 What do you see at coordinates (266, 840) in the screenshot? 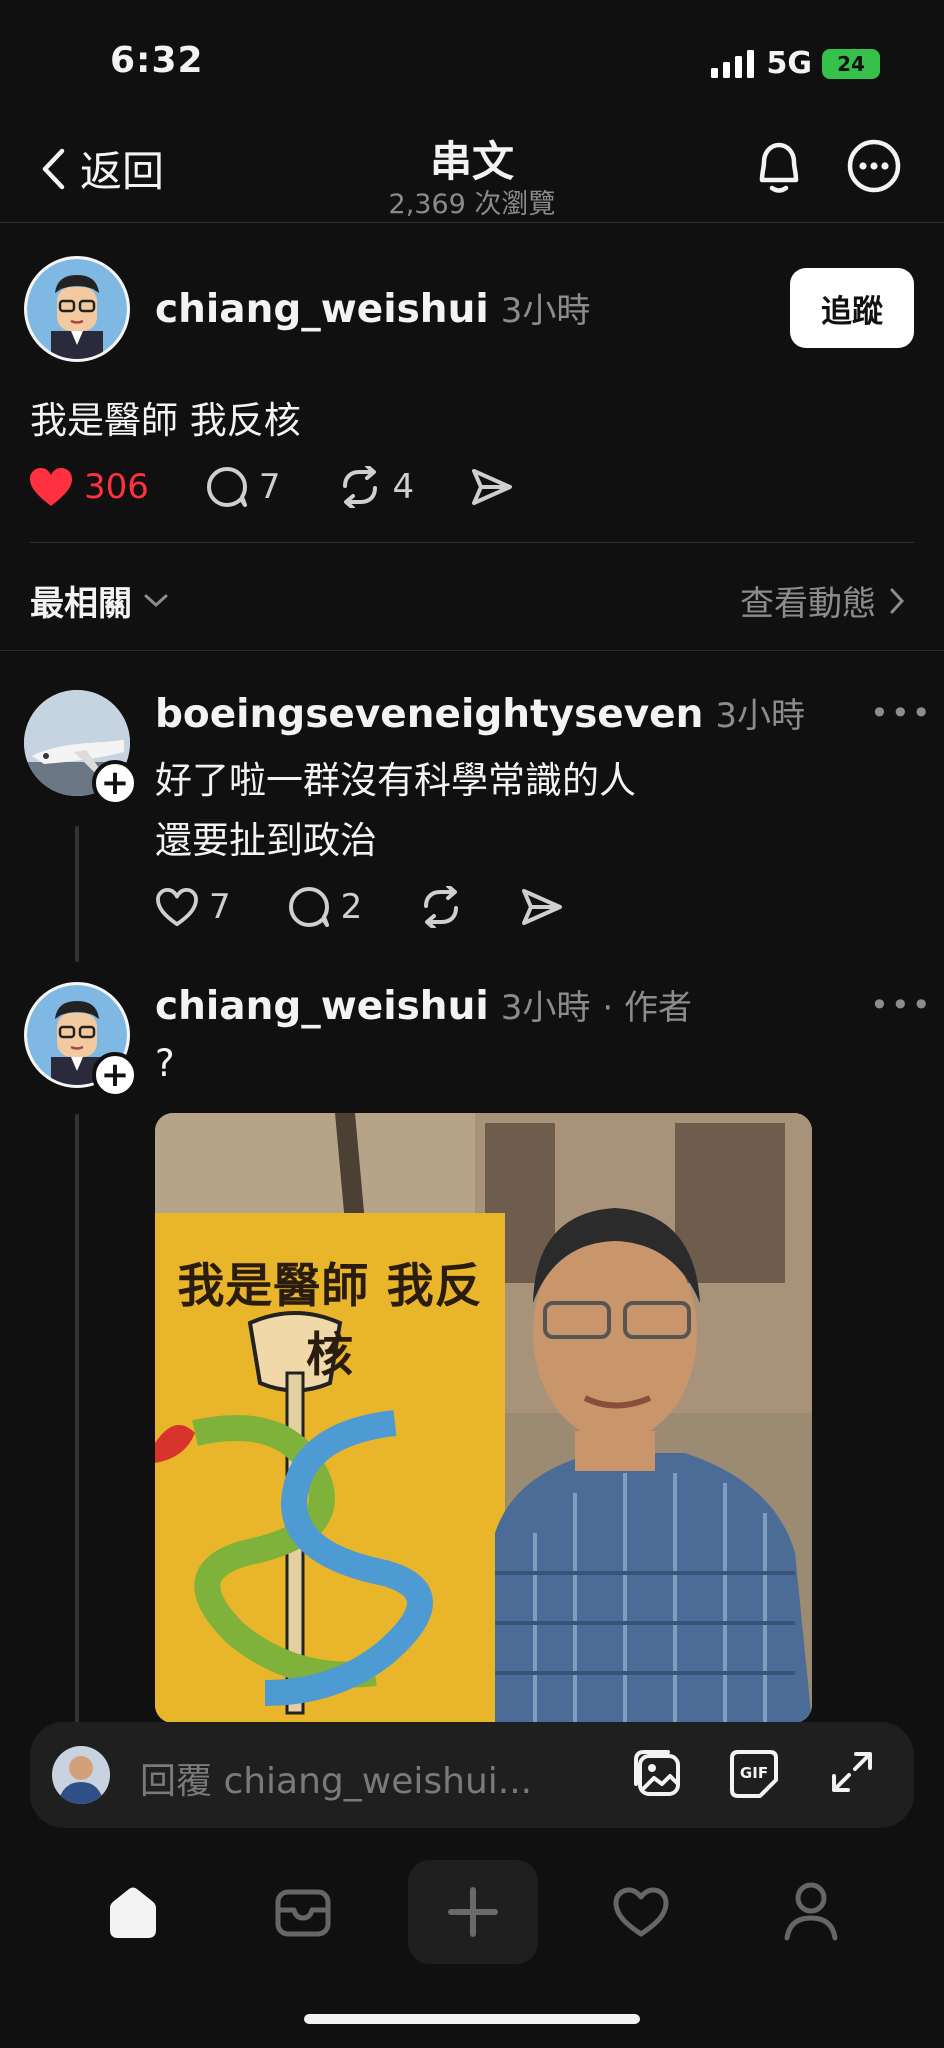
I see `reply-text-line-2: 還要扯到政治` at bounding box center [266, 840].